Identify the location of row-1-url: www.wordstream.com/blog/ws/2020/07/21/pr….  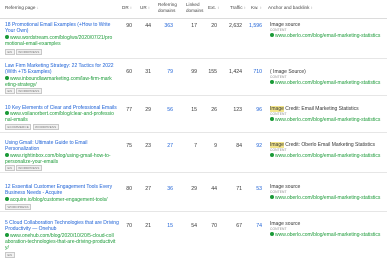
(70, 41).